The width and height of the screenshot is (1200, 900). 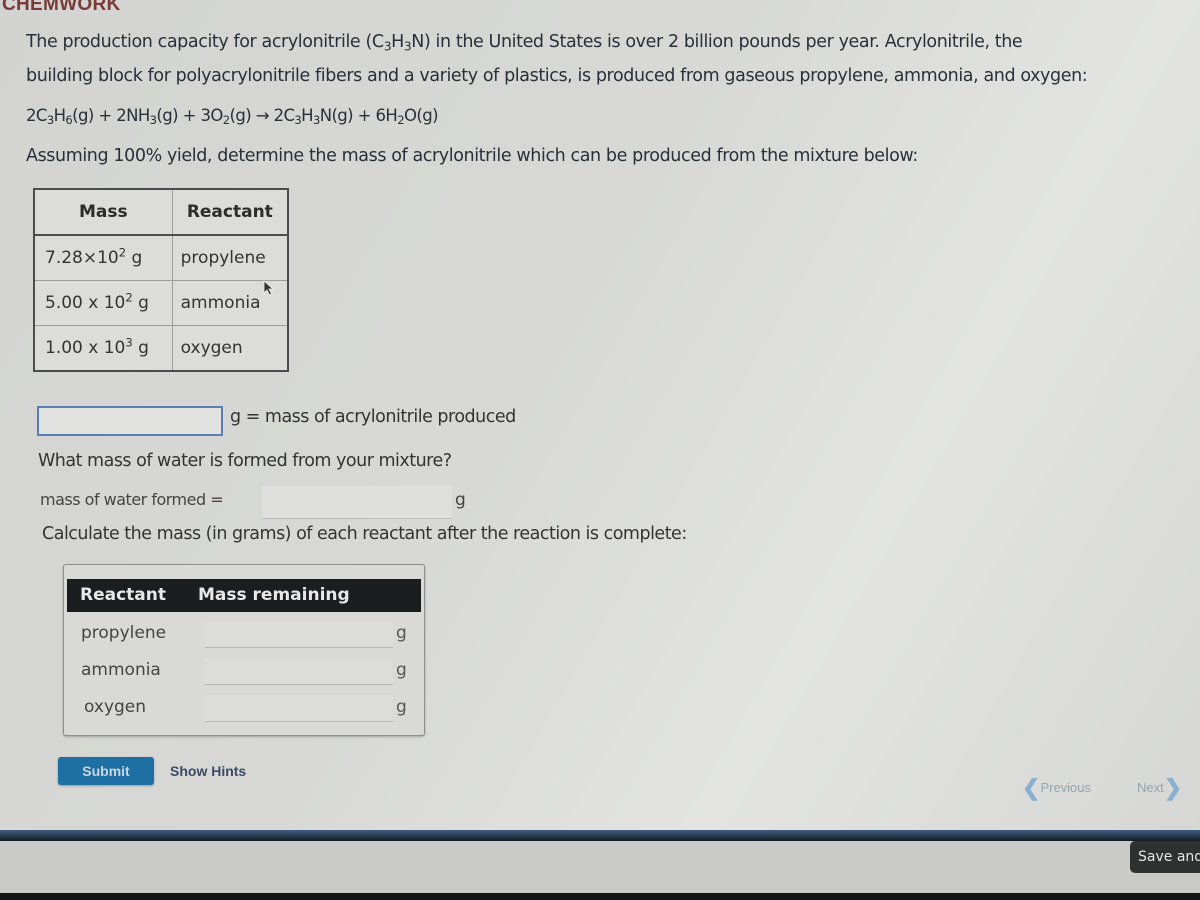 I want to click on table-row: 5.00 x 102 g ammonia, so click(x=161, y=303).